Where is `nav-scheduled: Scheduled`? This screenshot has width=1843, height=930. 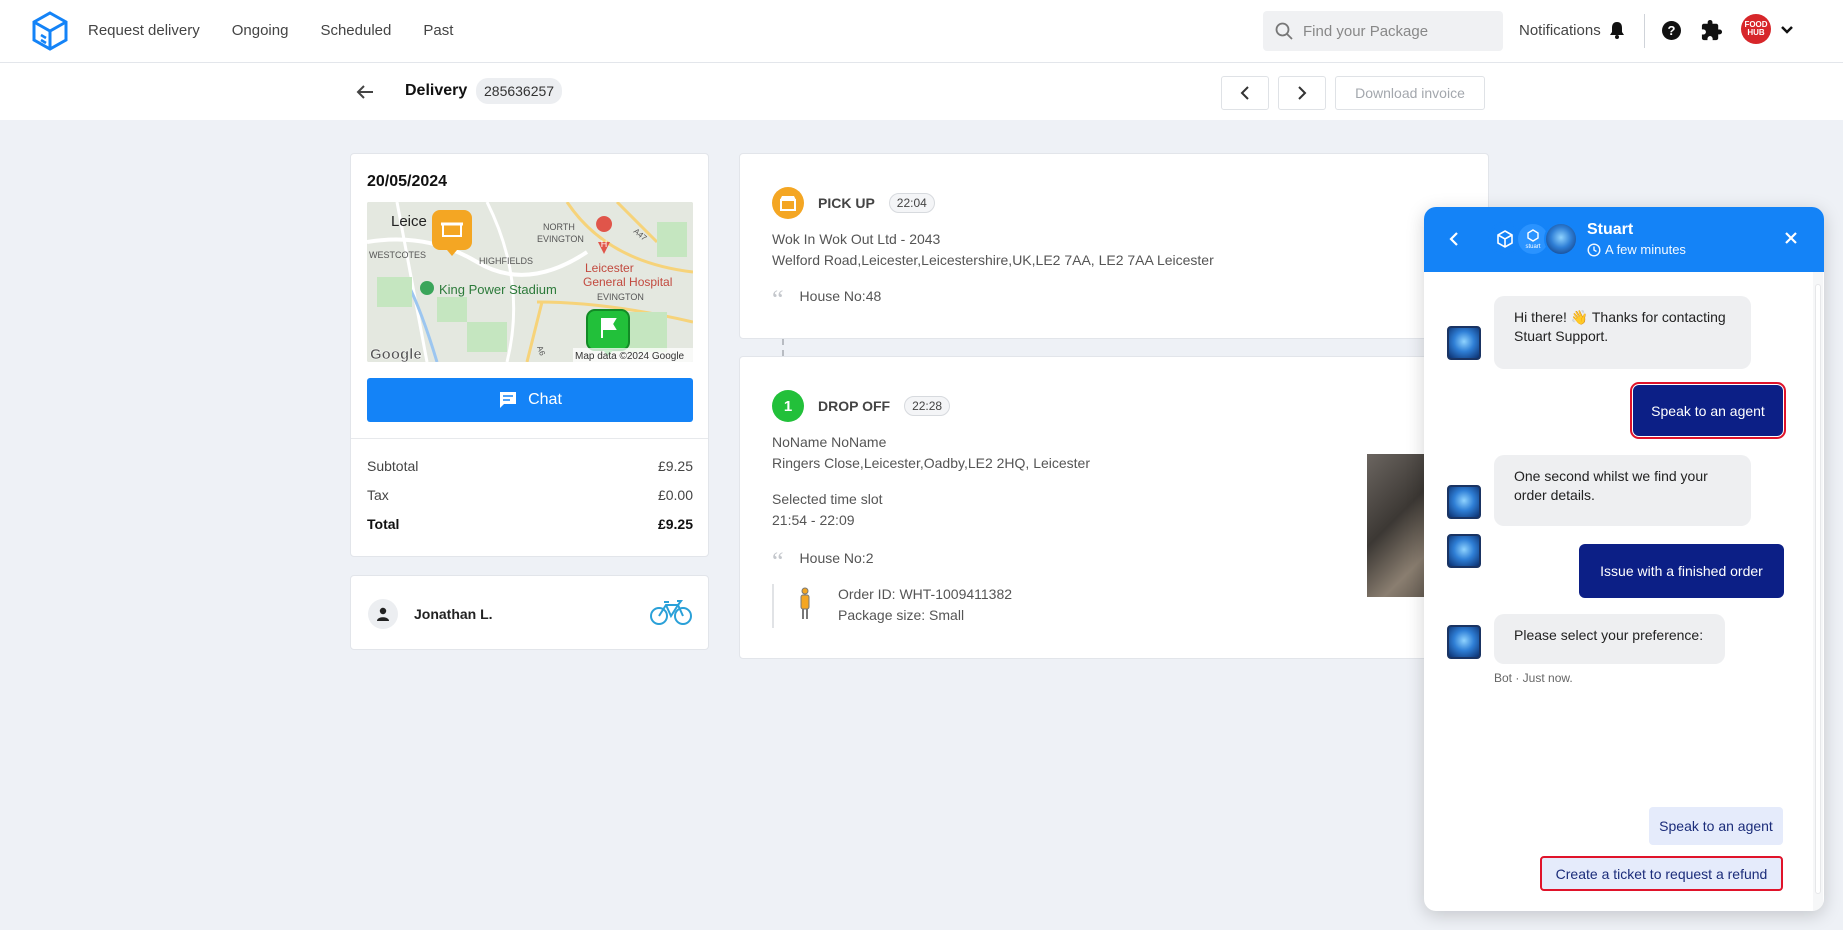
nav-scheduled: Scheduled is located at coordinates (355, 30).